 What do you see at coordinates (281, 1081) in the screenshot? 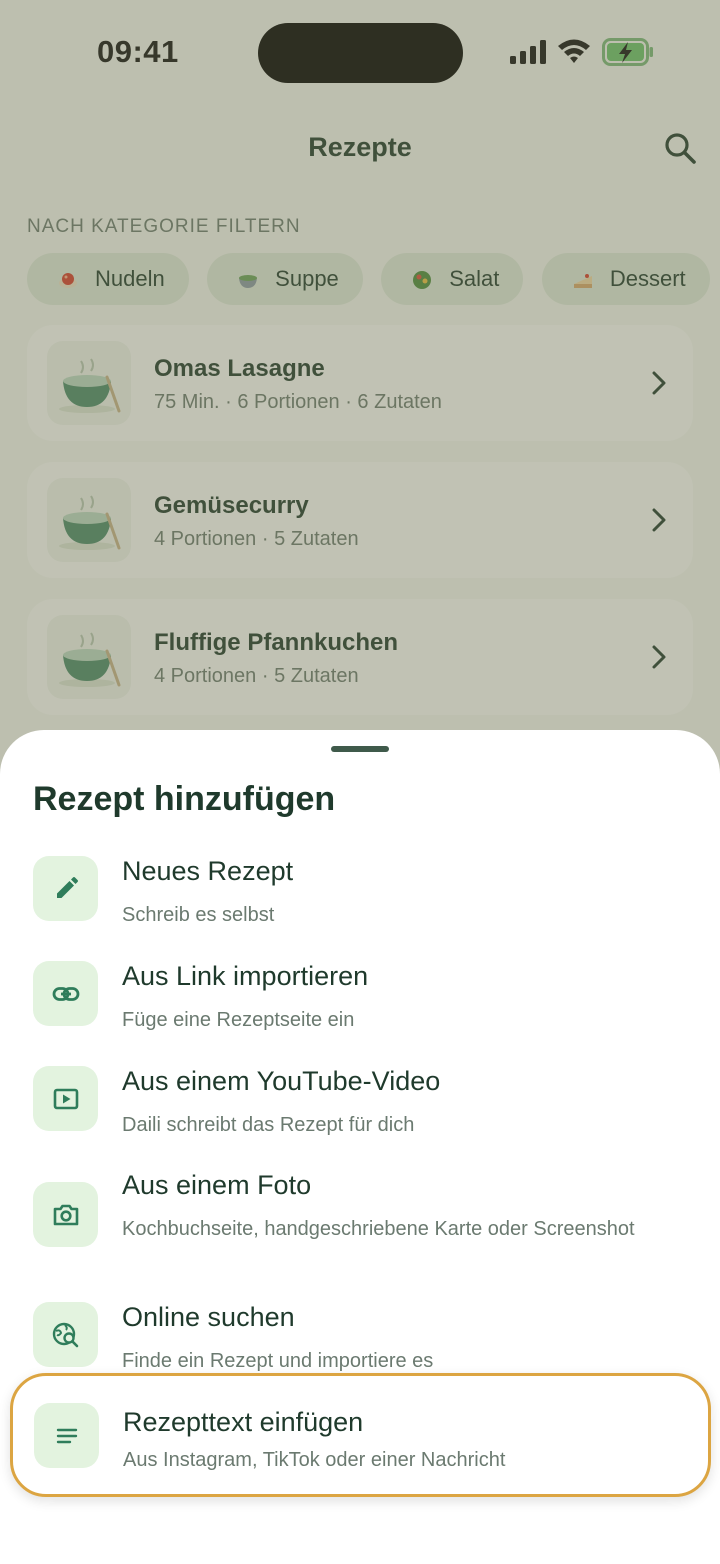
I see `option-title: Aus einem YouTube-Video` at bounding box center [281, 1081].